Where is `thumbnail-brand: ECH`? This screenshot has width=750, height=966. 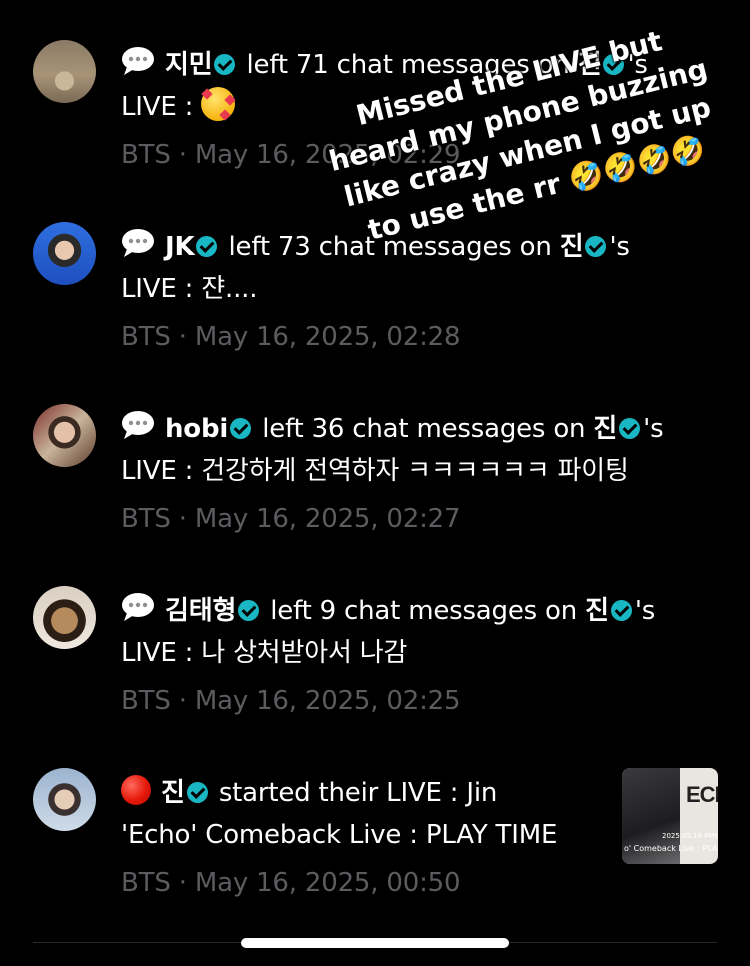 thumbnail-brand: ECH is located at coordinates (702, 794).